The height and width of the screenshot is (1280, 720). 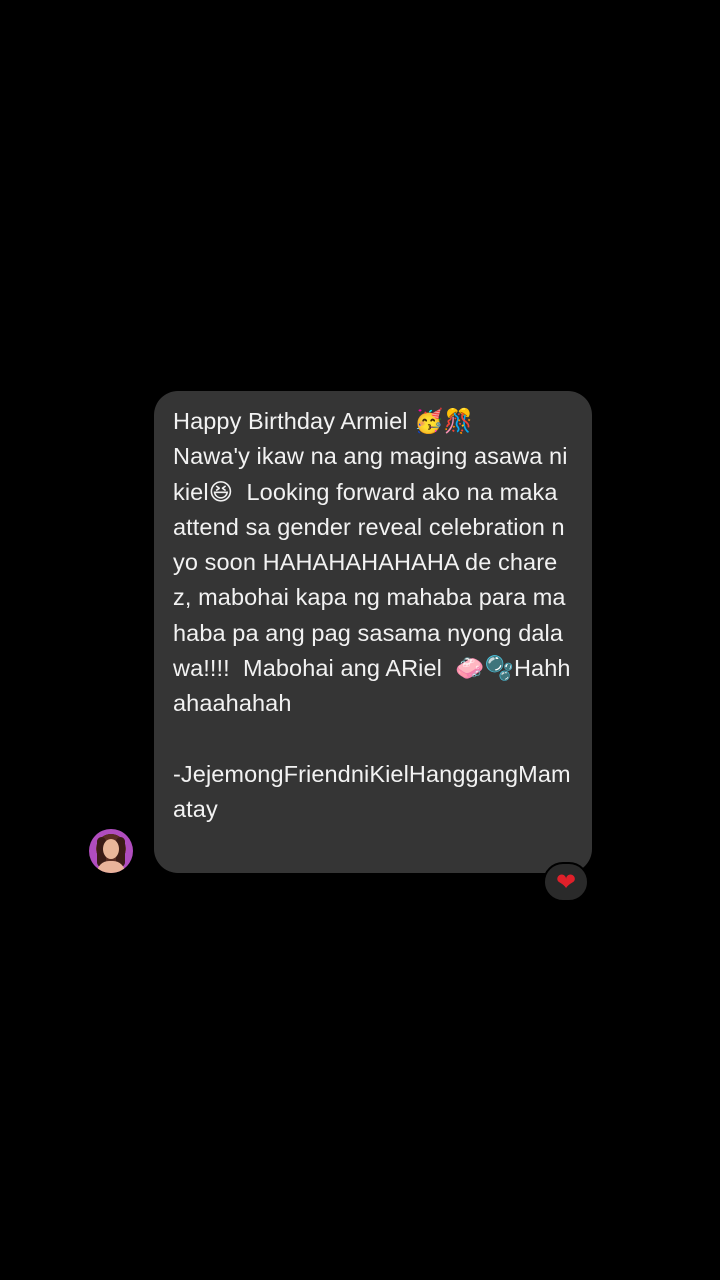 I want to click on reaction-badge: ❤, so click(x=566, y=882).